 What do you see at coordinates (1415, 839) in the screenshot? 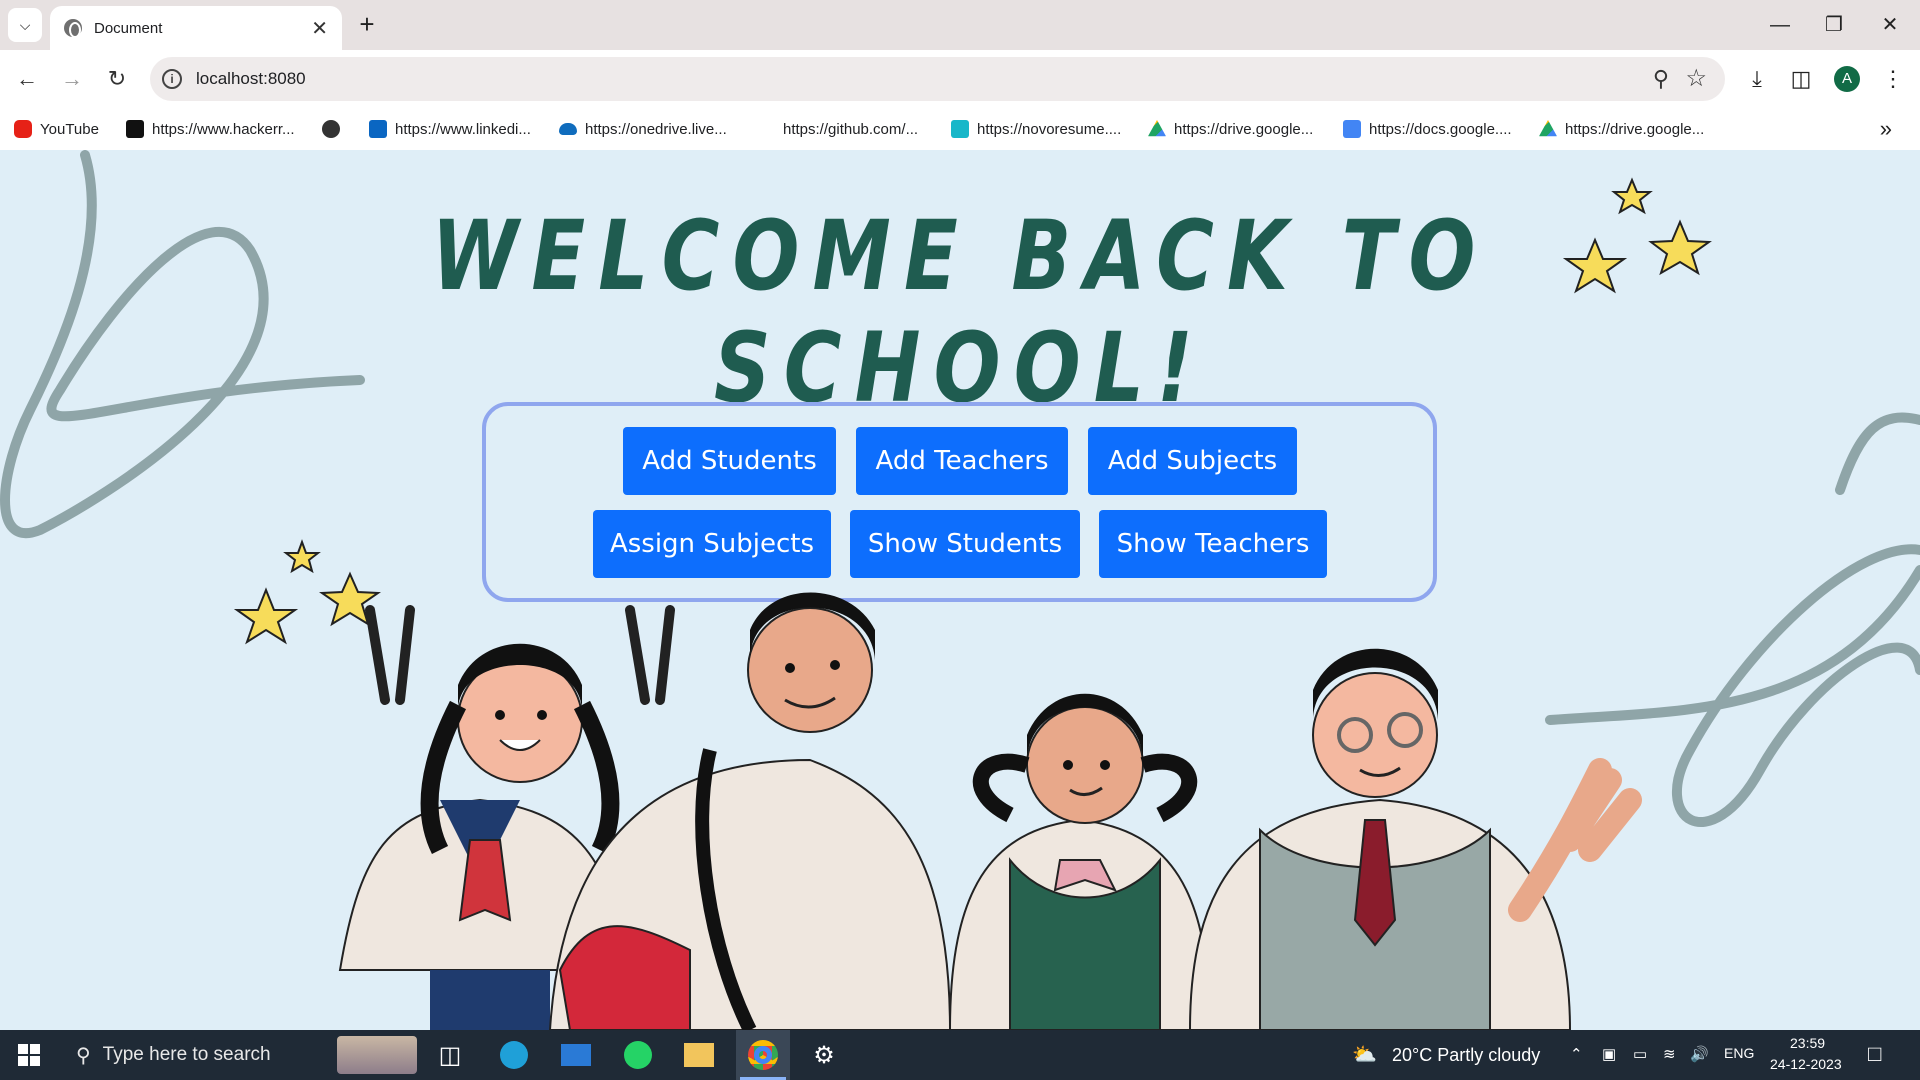
I see `student-boy-glasses` at bounding box center [1415, 839].